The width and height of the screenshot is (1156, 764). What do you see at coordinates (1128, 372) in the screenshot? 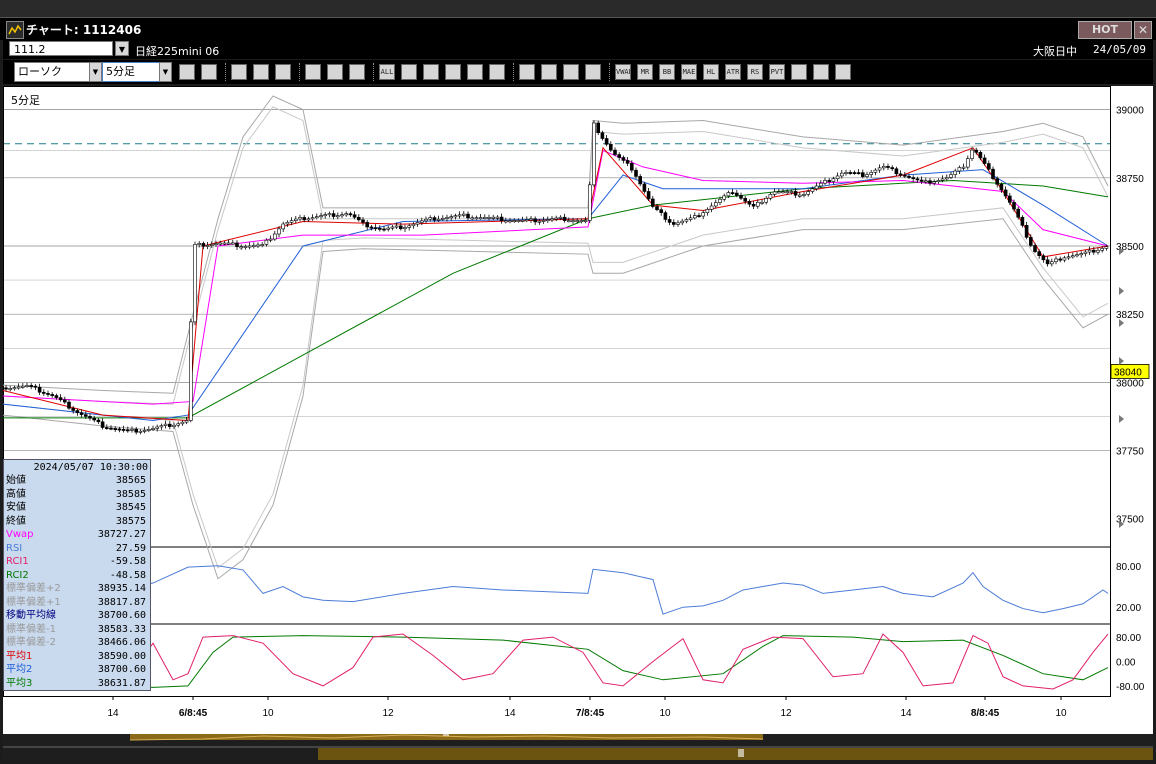
I see `current-price-label: 38040` at bounding box center [1128, 372].